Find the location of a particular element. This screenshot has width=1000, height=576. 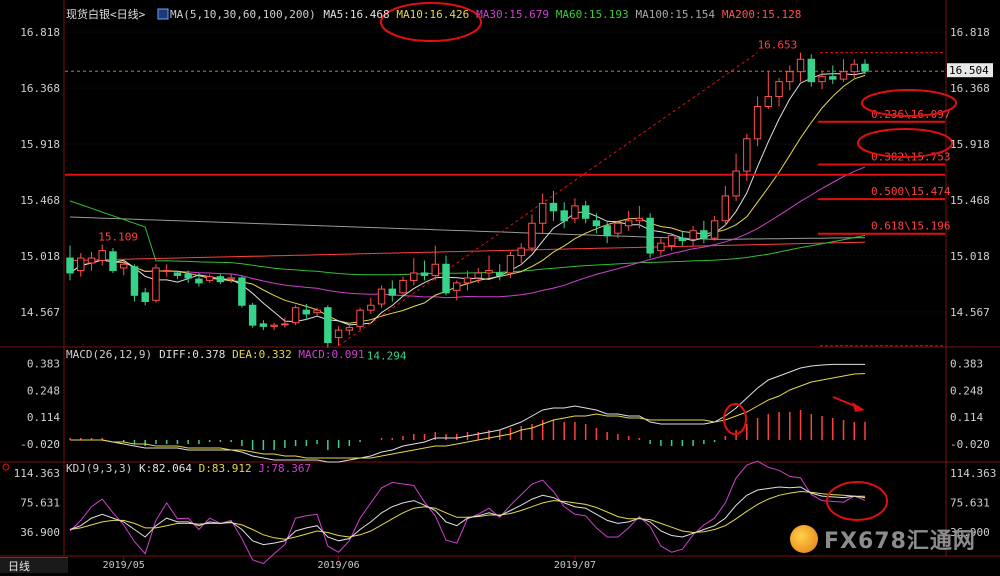

price-annotation: 16.653 is located at coordinates (778, 45).